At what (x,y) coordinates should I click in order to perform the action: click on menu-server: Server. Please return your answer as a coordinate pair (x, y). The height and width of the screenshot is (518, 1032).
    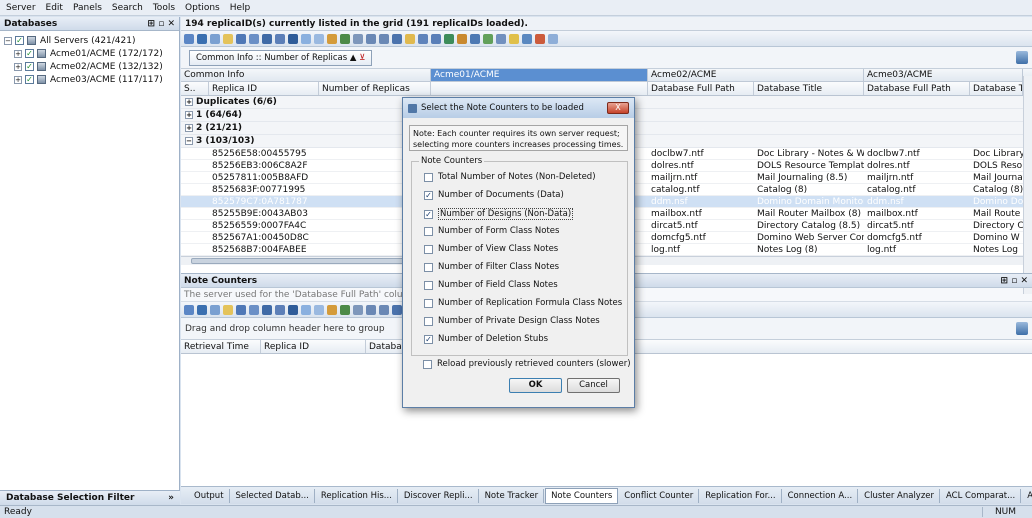
    Looking at the image, I should click on (21, 8).